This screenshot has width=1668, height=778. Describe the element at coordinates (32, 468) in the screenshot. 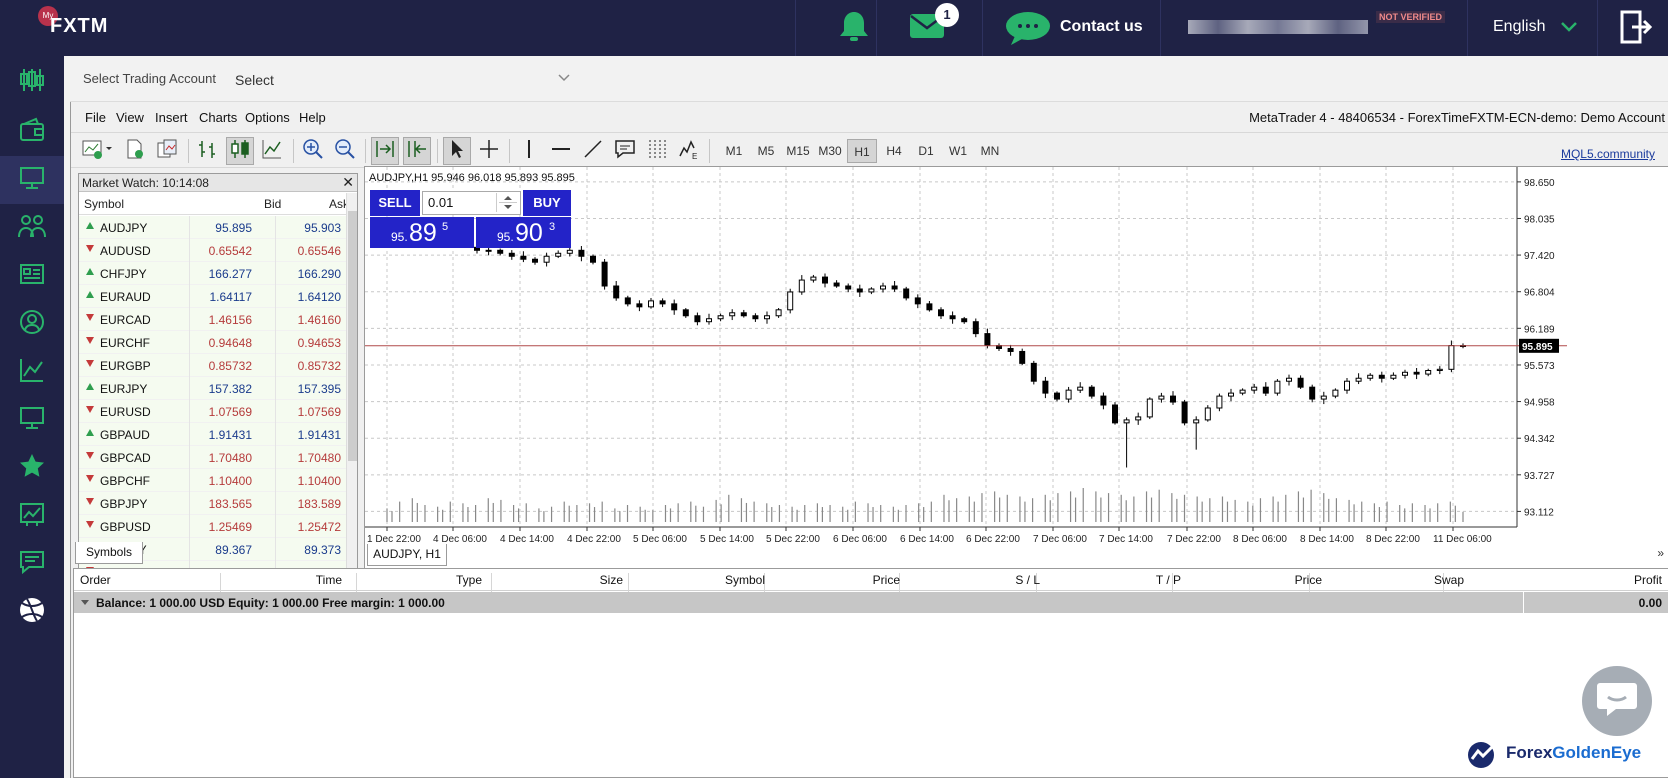

I see `sidebar-item-favorites` at that location.